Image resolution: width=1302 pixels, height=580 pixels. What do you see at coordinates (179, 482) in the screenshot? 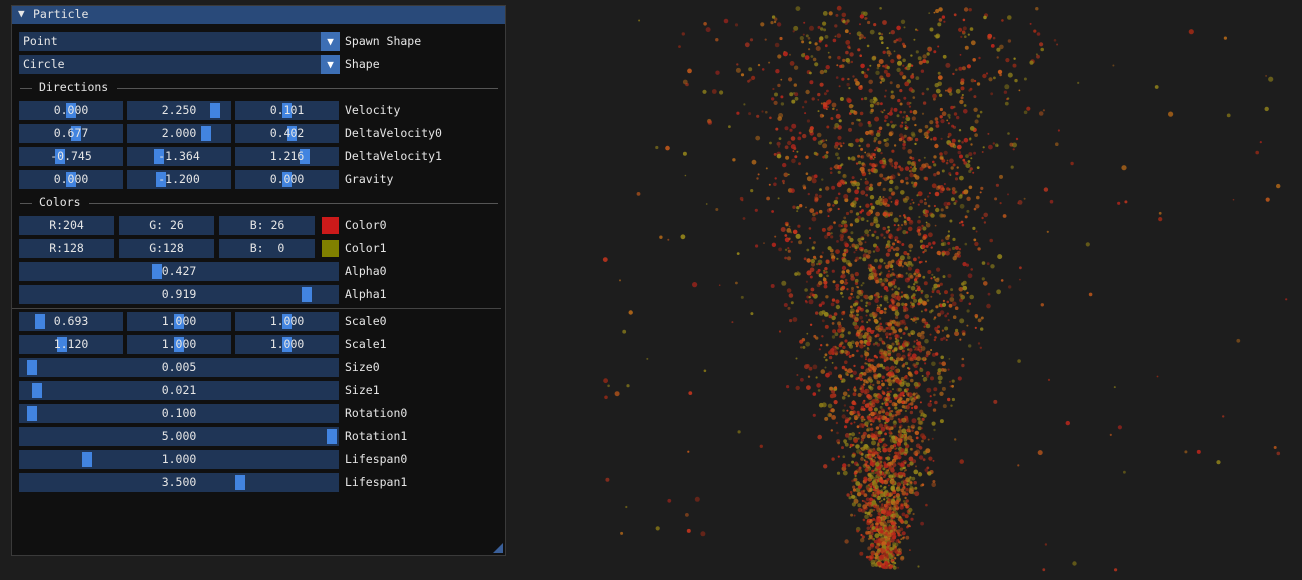
I see `lifespan1-slider: 3.500` at bounding box center [179, 482].